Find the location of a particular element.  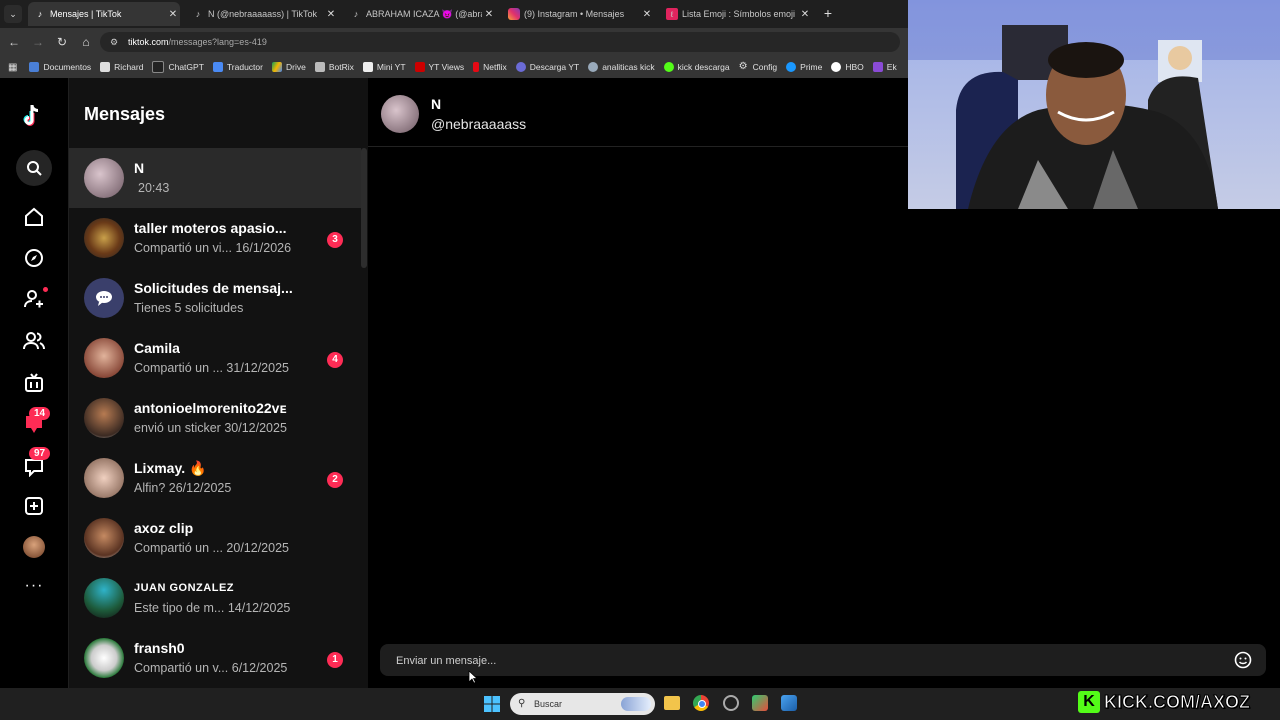

friends-icon is located at coordinates (34, 341).